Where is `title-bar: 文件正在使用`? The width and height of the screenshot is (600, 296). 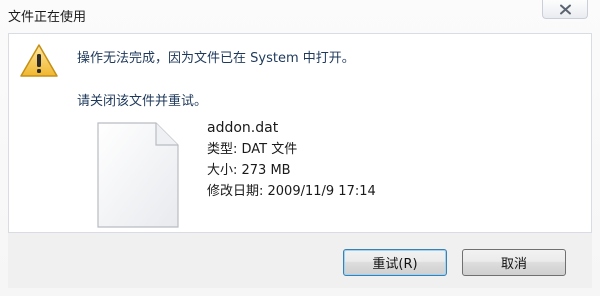
title-bar: 文件正在使用 is located at coordinates (300, 16).